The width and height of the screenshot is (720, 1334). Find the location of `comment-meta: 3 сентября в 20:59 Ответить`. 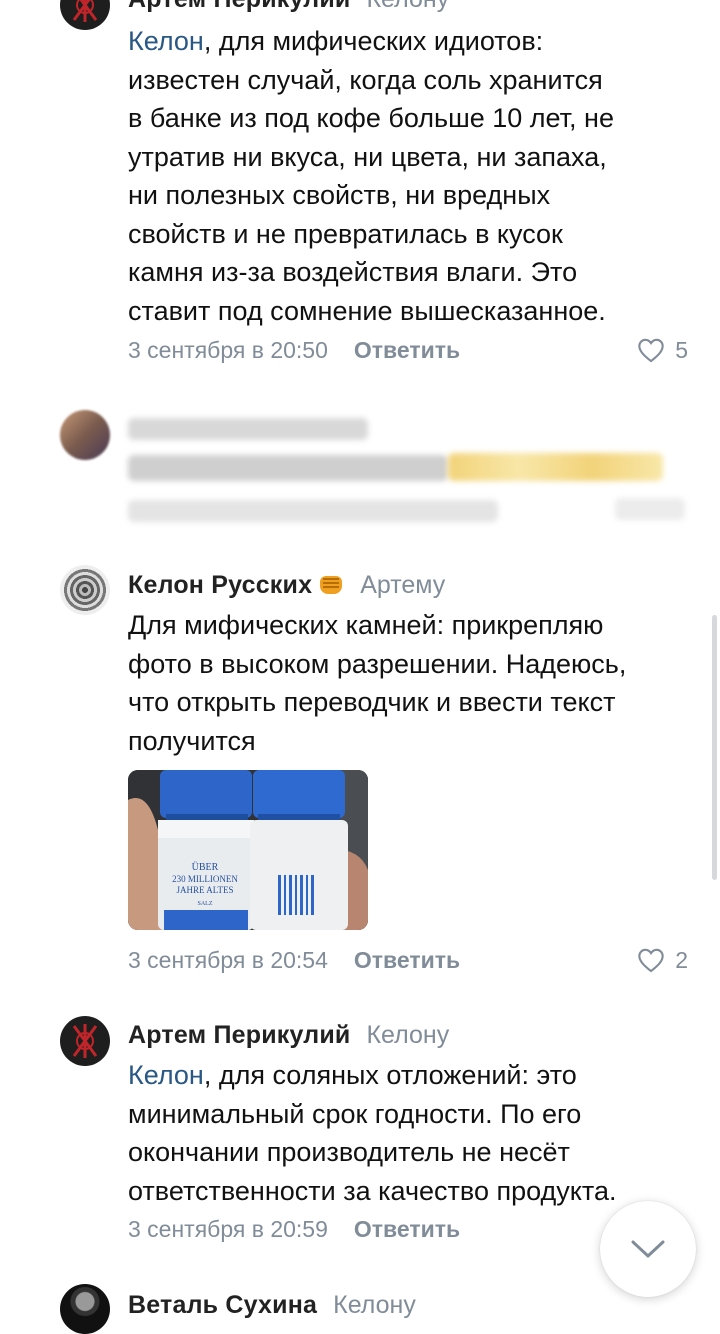

comment-meta: 3 сентября в 20:59 Ответить is located at coordinates (294, 1229).